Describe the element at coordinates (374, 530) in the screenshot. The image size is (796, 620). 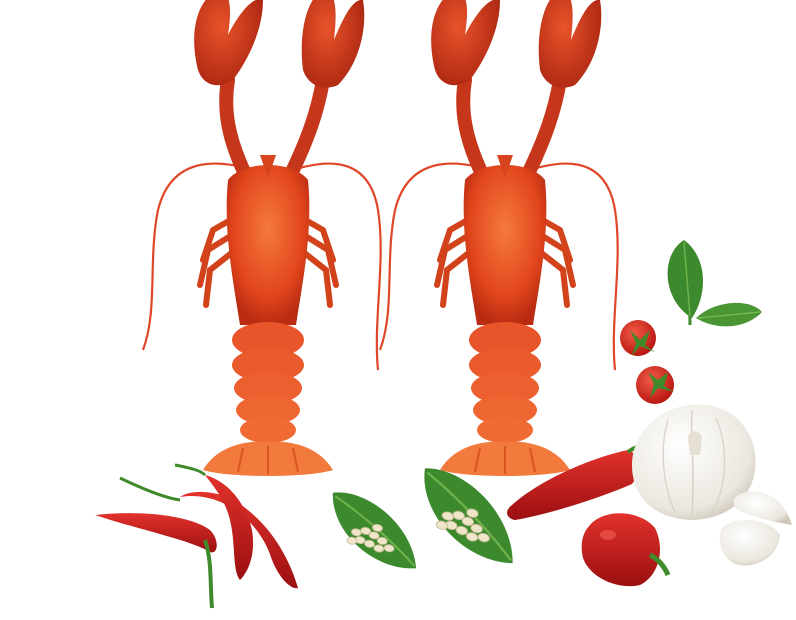
I see `peppercorn-leaf-left` at that location.